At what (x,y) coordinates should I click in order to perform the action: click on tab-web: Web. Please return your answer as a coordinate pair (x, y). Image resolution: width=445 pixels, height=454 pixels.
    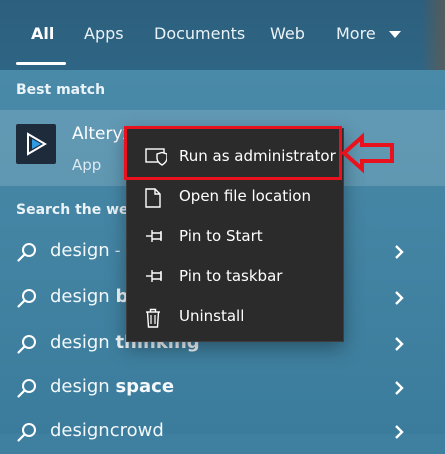
    Looking at the image, I should click on (287, 34).